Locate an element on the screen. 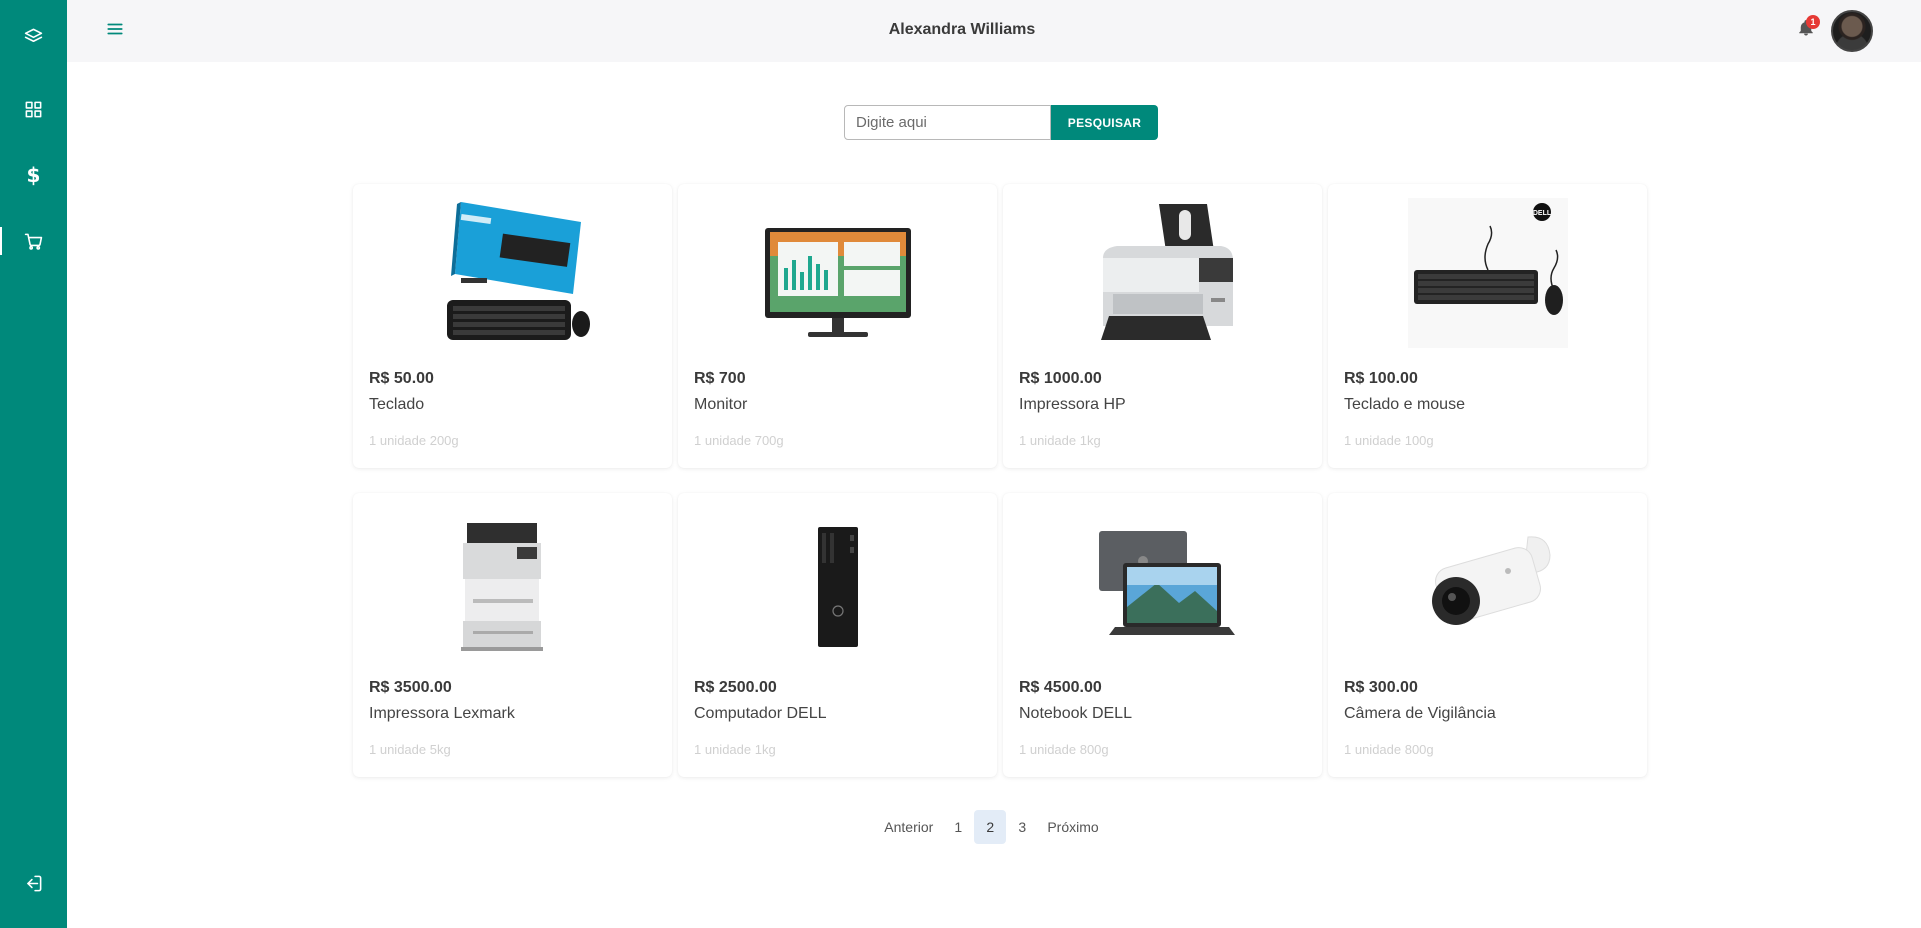 This screenshot has width=1921, height=928. pagination-page-2: 2 is located at coordinates (990, 827).